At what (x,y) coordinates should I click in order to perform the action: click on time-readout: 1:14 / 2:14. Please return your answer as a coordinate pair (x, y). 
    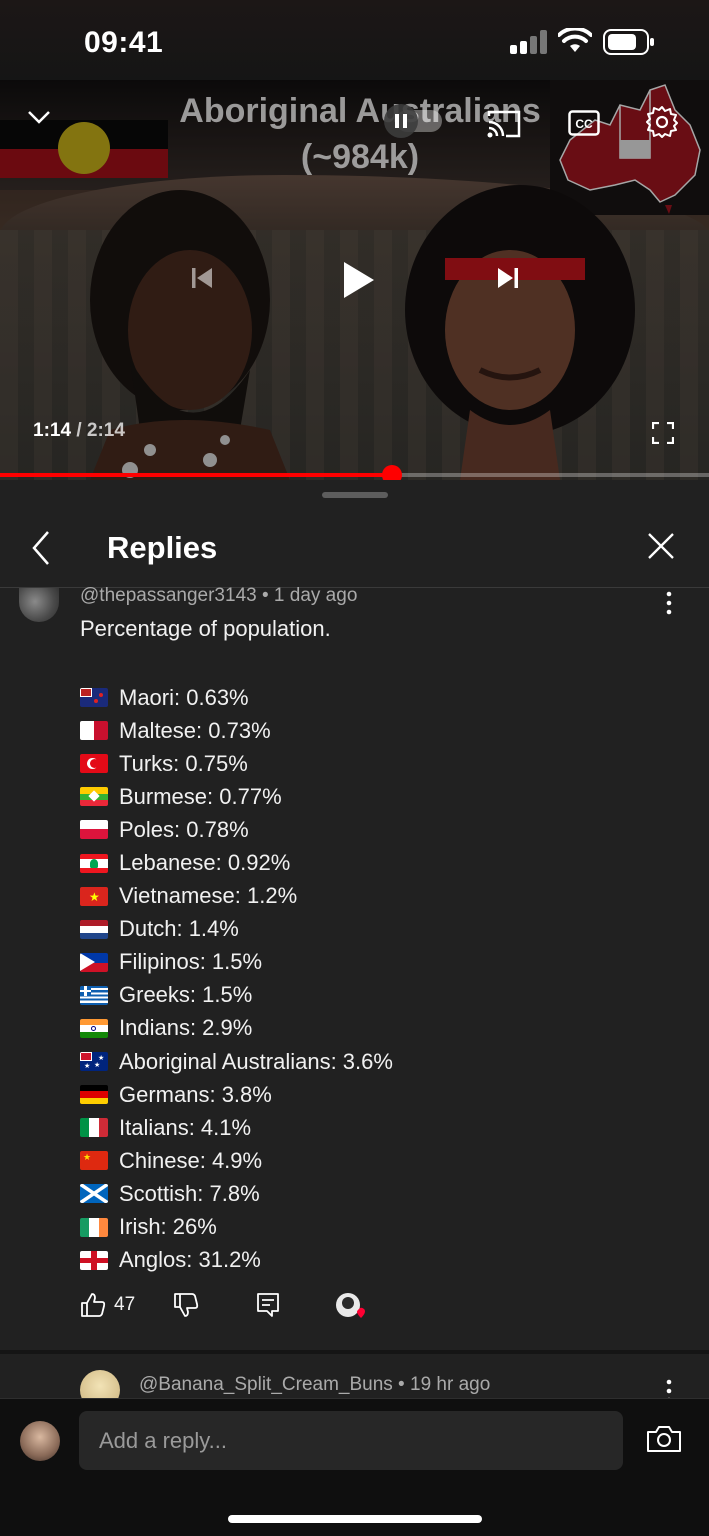
    Looking at the image, I should click on (79, 430).